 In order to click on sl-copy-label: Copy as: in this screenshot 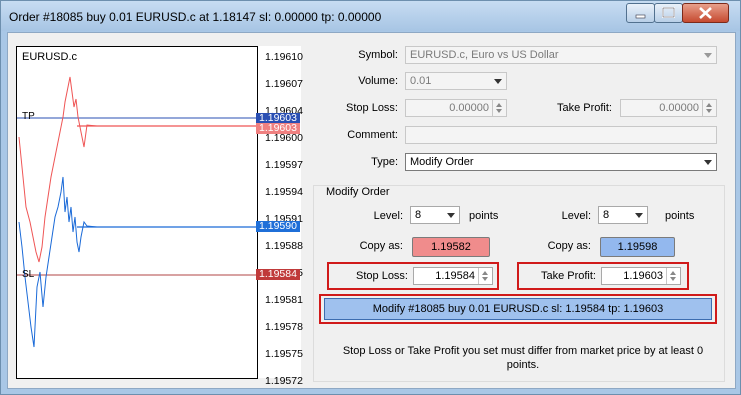, I will do `click(381, 246)`.